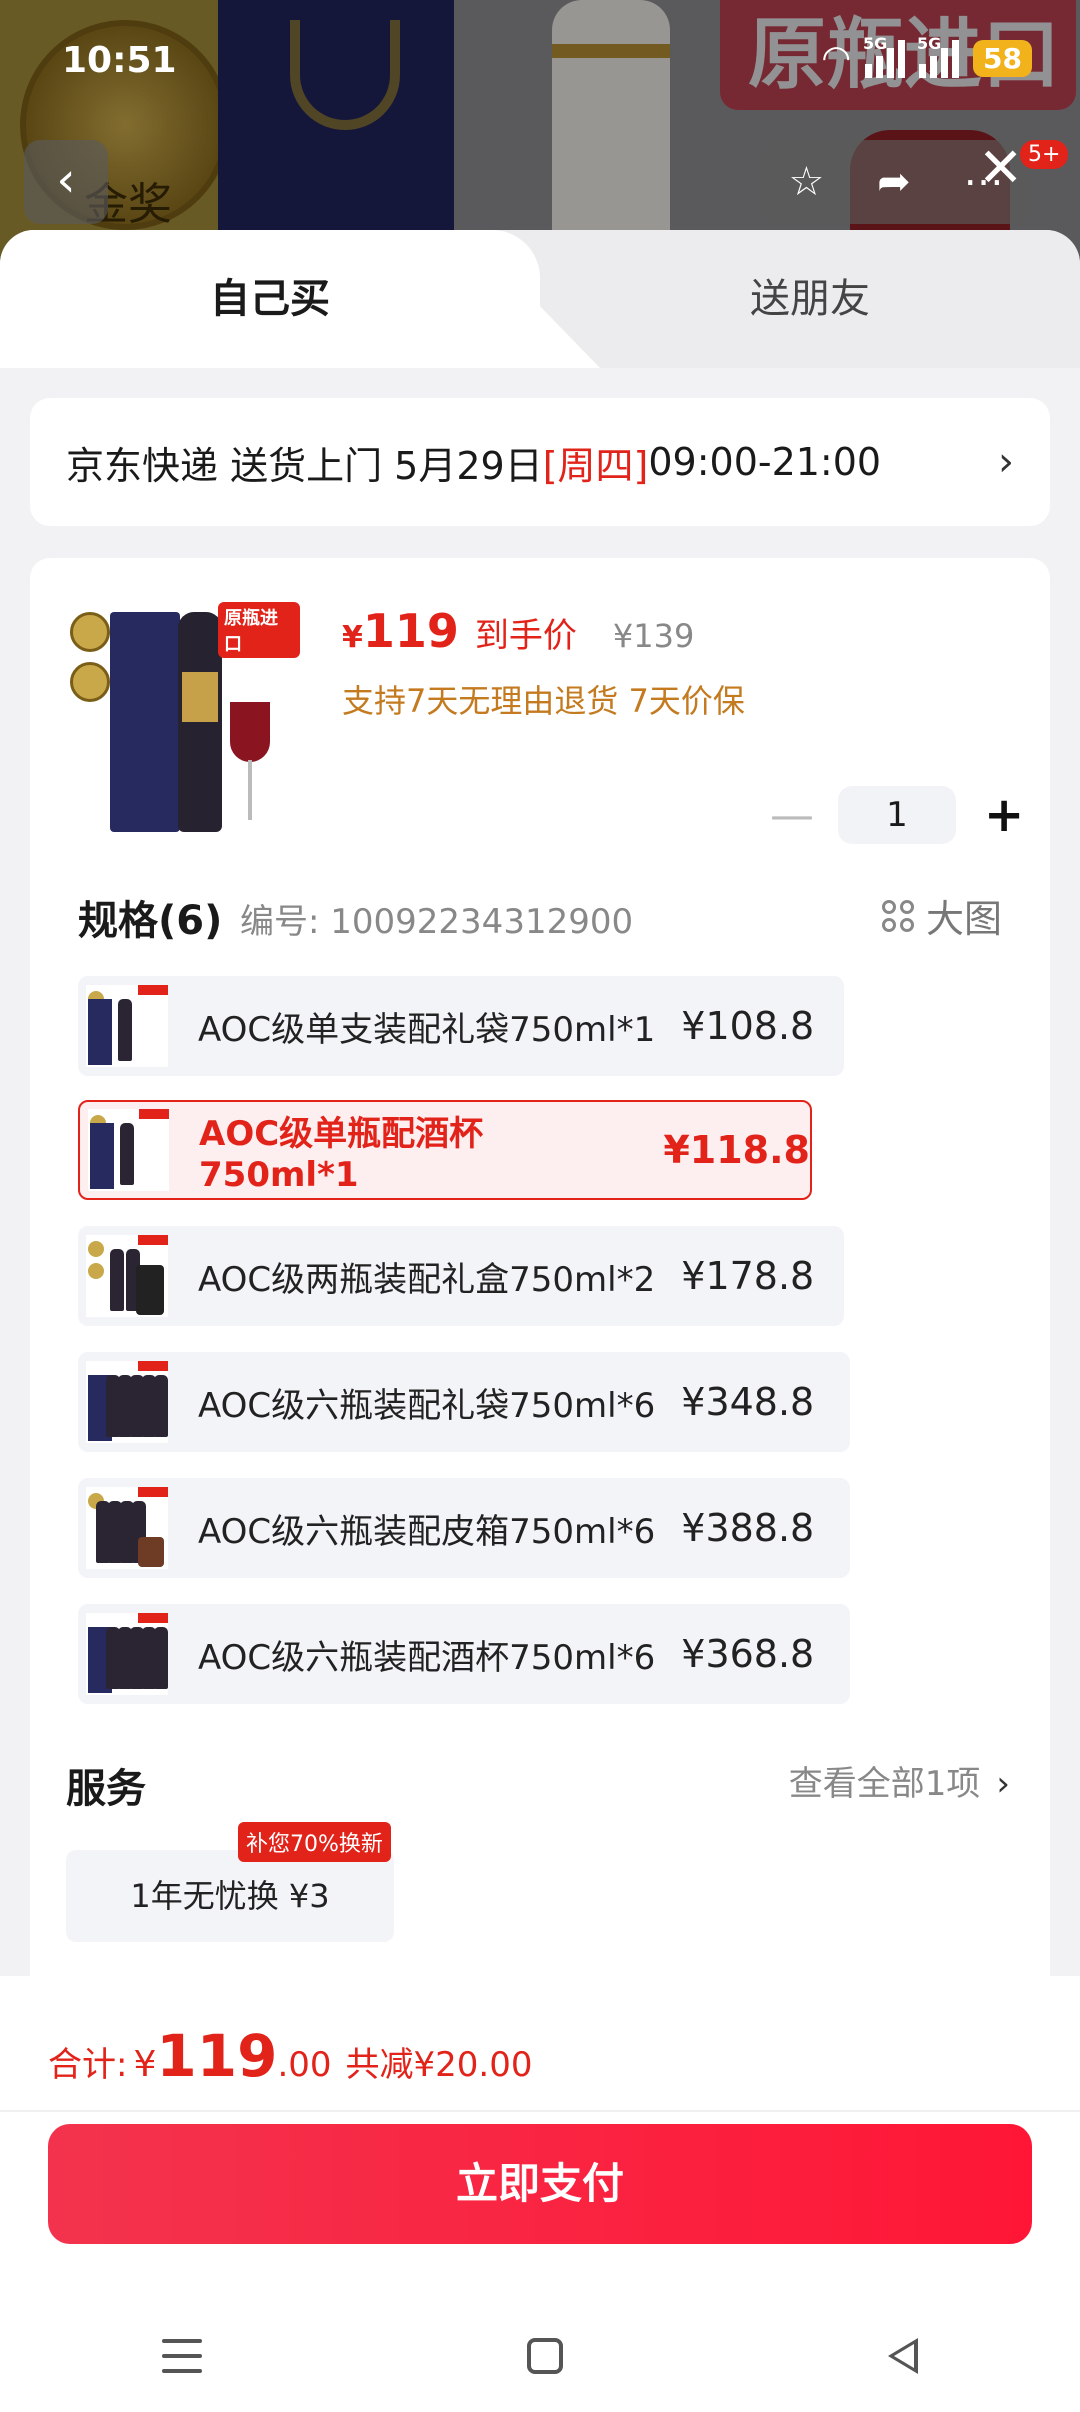  I want to click on product-thumbnail: 原瓶进口, so click(185, 722).